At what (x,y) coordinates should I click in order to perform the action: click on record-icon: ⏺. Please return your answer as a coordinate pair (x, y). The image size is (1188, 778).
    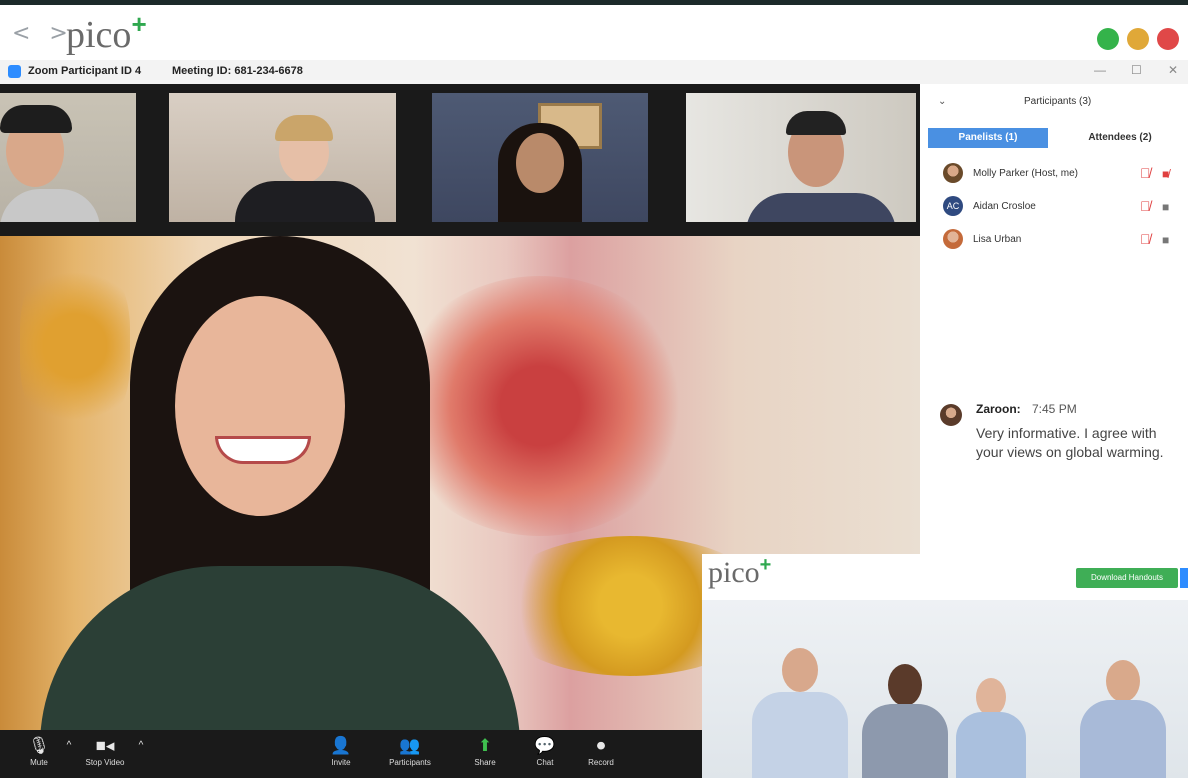
    Looking at the image, I should click on (601, 745).